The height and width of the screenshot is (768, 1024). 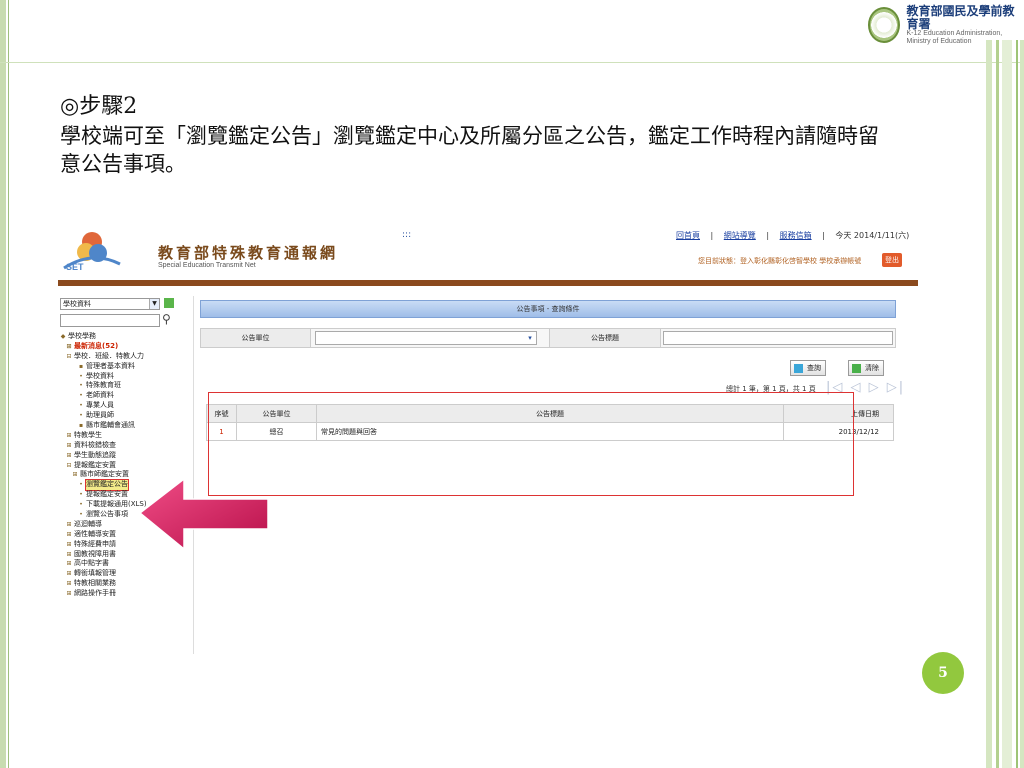 What do you see at coordinates (116, 504) in the screenshot?
I see `tree-item-label: 下載提報通用(XLS)` at bounding box center [116, 504].